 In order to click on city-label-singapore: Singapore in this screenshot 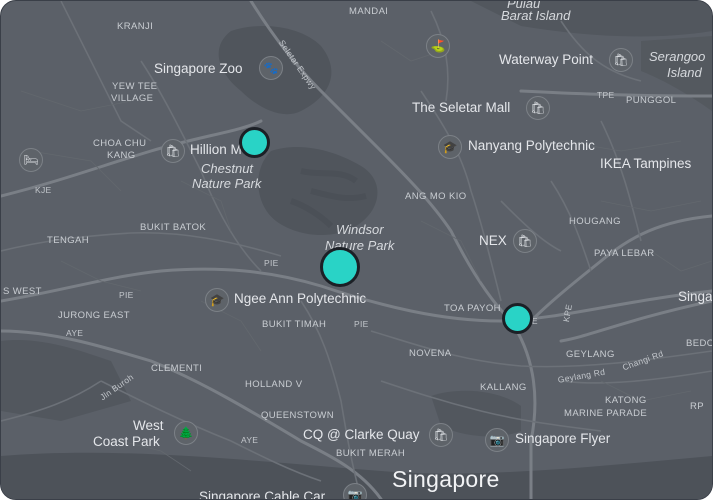, I will do `click(446, 479)`.